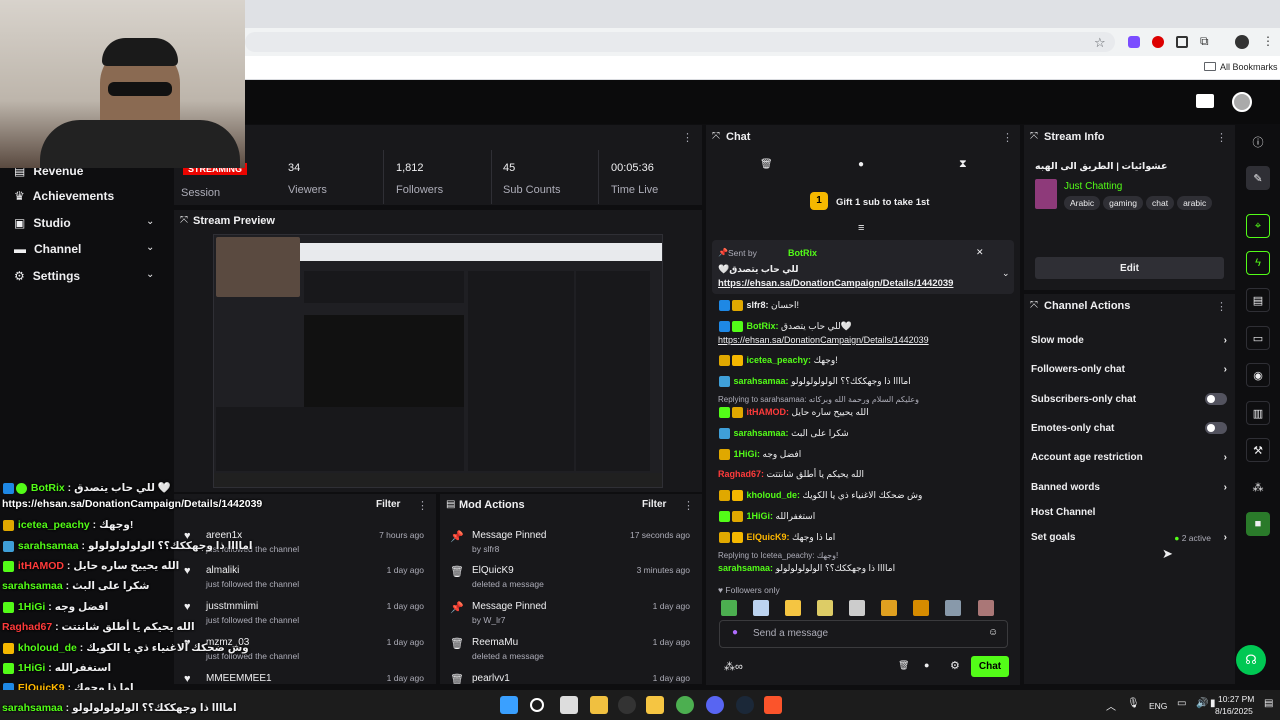  I want to click on language-indicator: ENG, so click(1158, 706).